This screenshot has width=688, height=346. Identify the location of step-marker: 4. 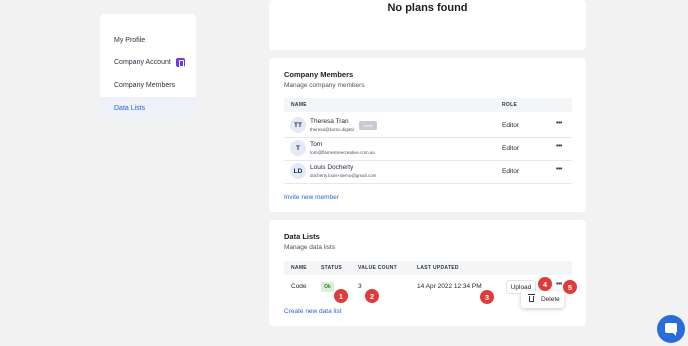
(545, 284).